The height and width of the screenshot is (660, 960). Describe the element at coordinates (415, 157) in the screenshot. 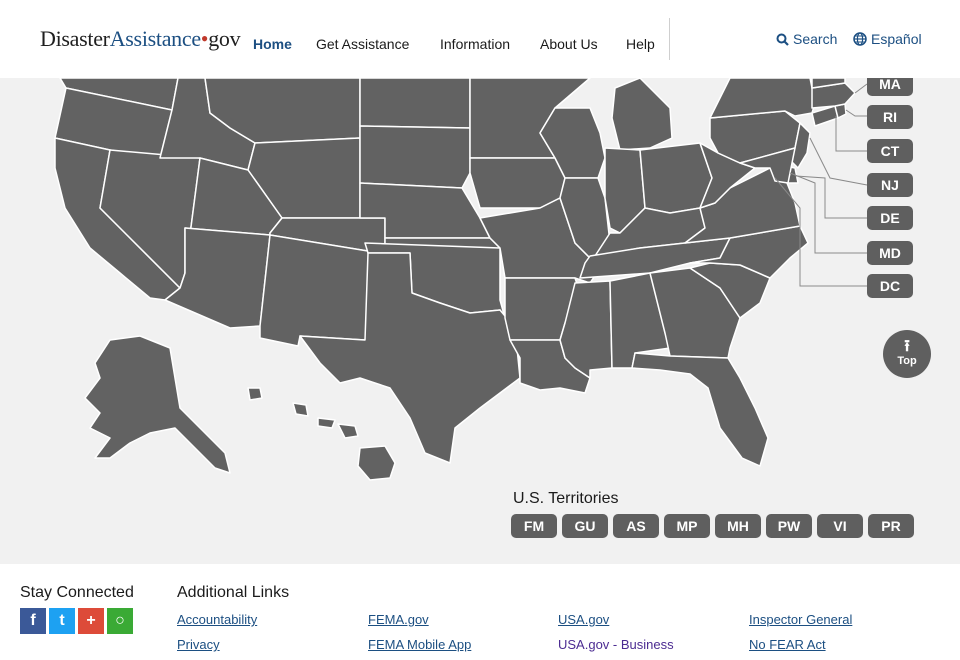

I see `state-south-dakota` at that location.